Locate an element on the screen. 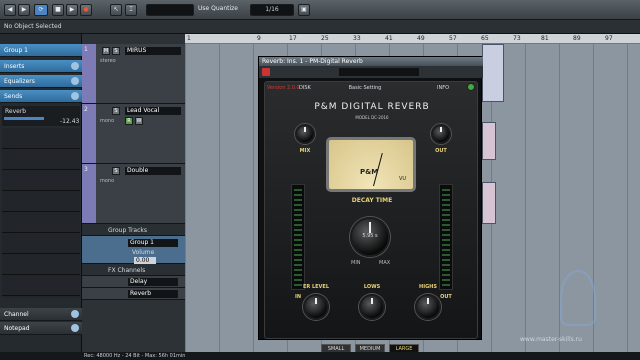  quantize-select: 1/16 is located at coordinates (272, 10).